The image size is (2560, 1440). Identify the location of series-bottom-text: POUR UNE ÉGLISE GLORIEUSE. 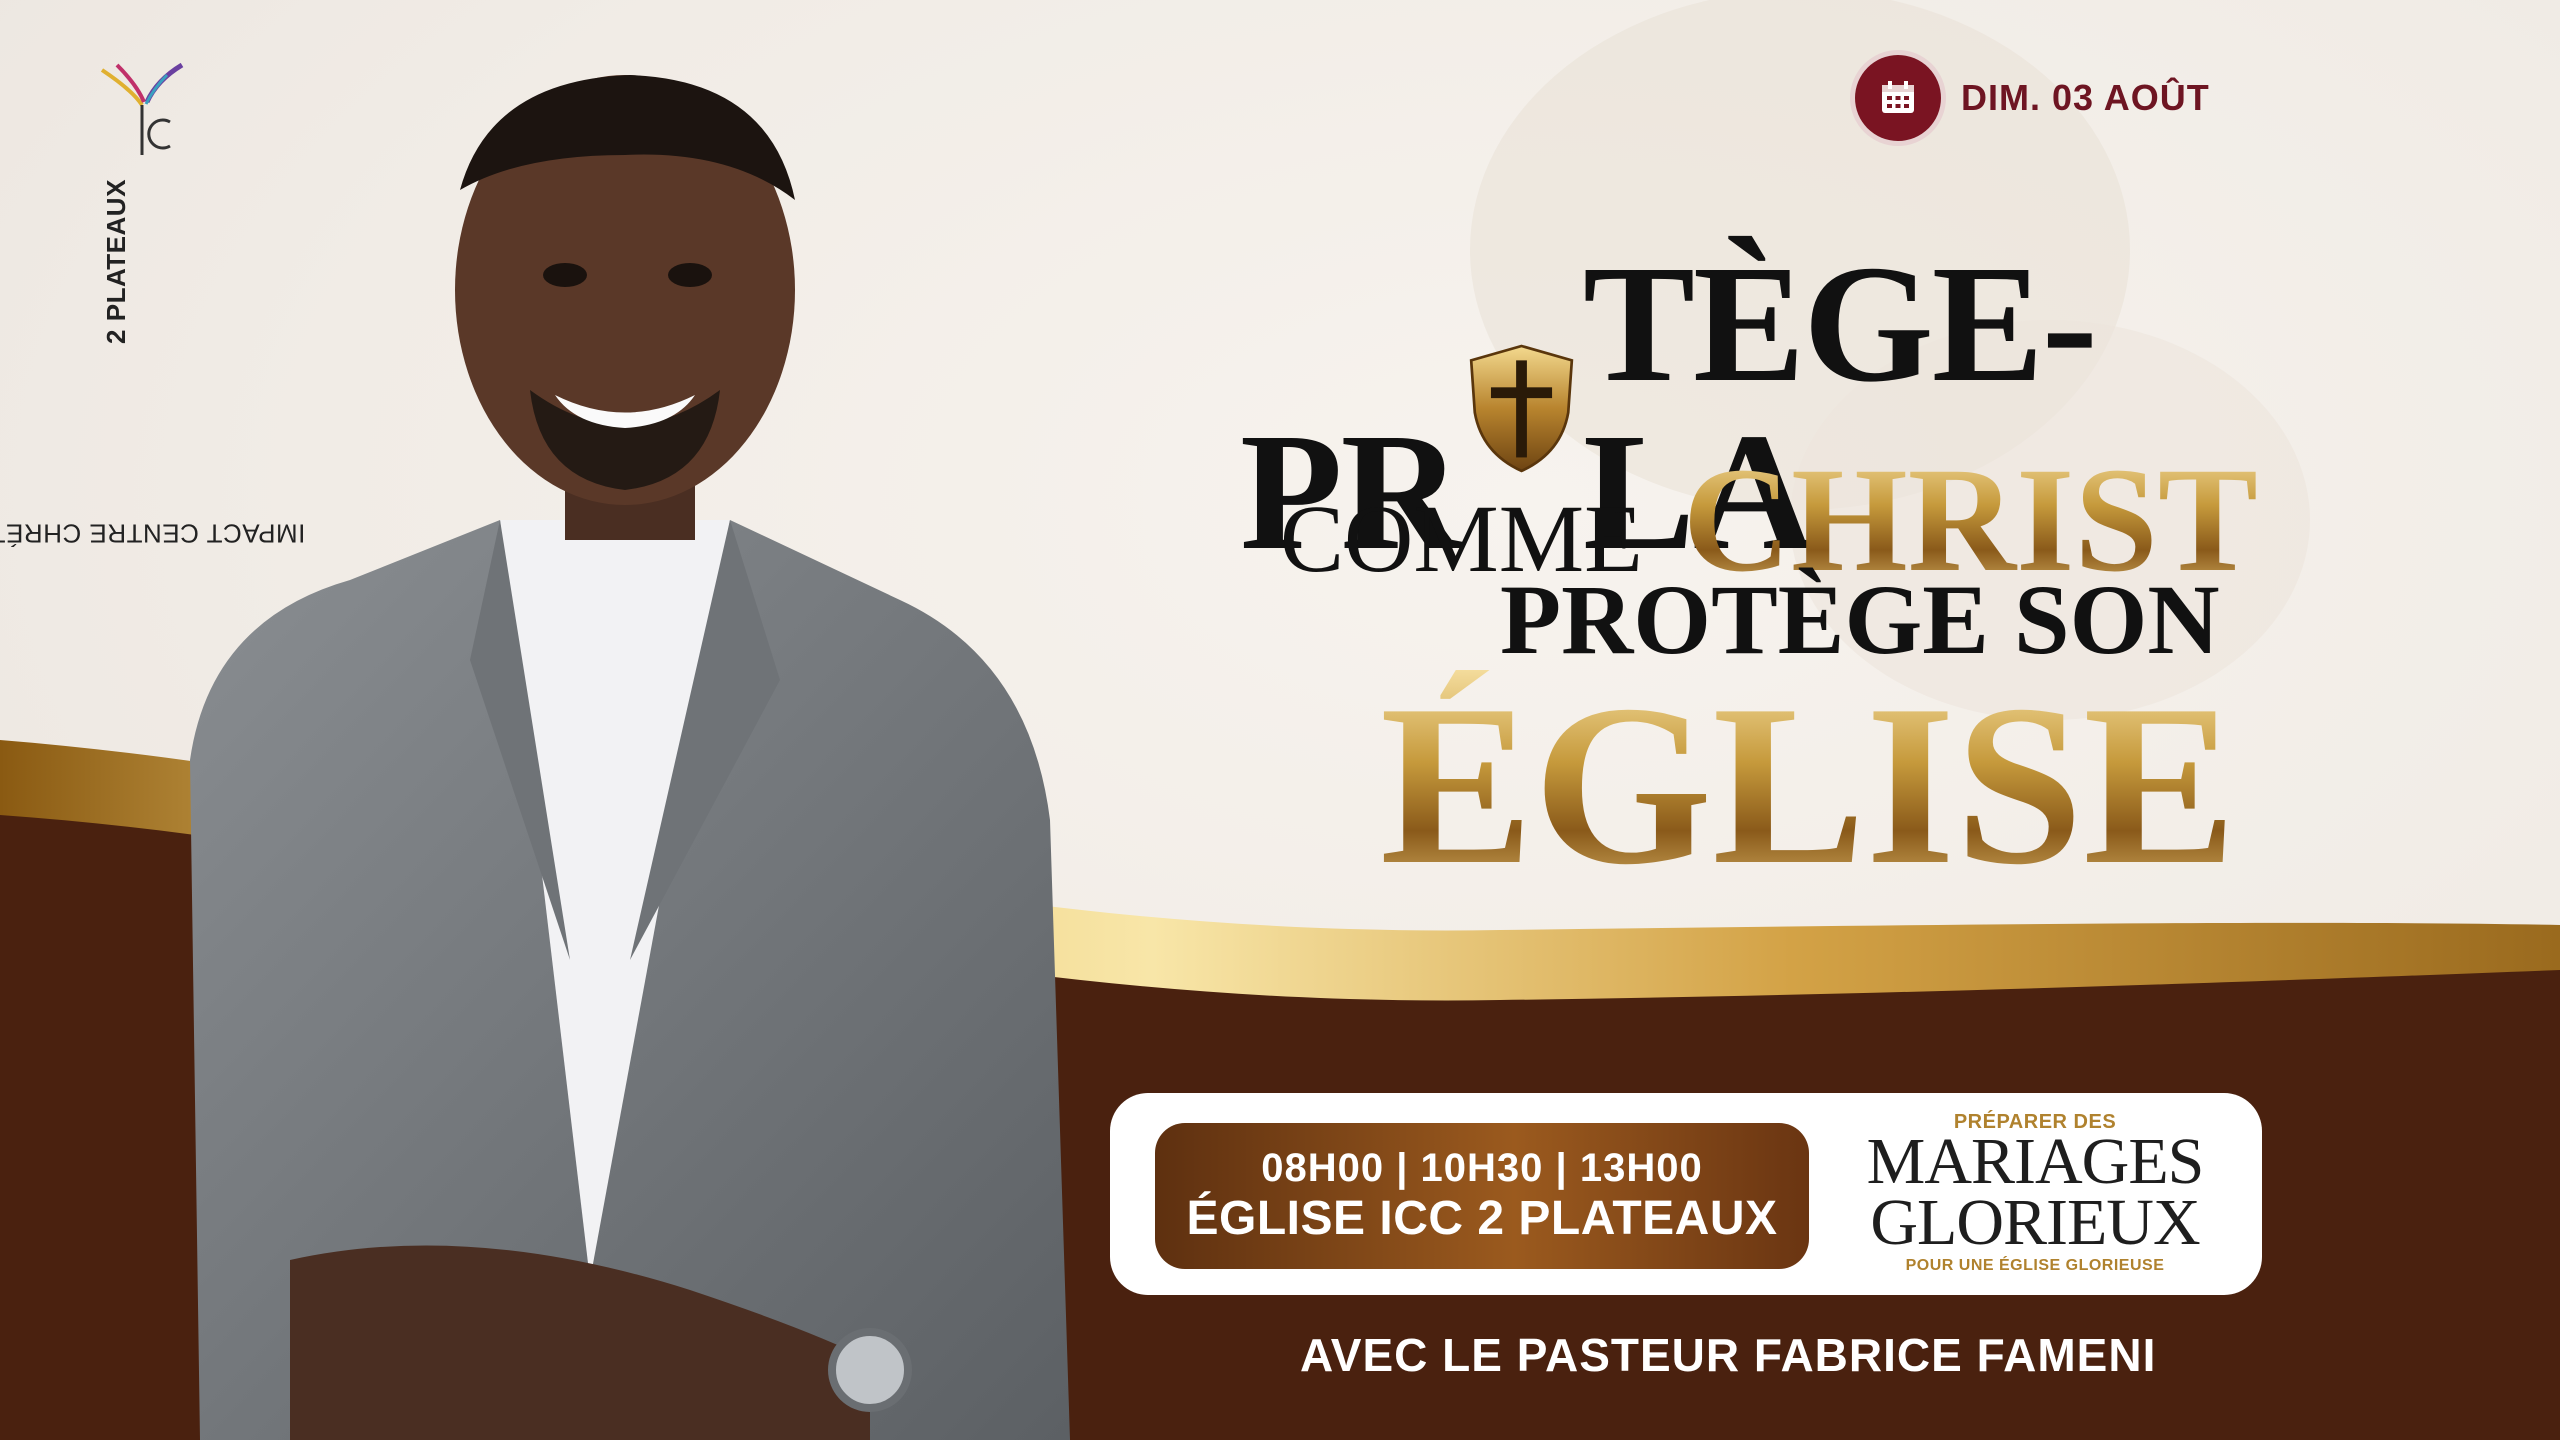
(2035, 1266).